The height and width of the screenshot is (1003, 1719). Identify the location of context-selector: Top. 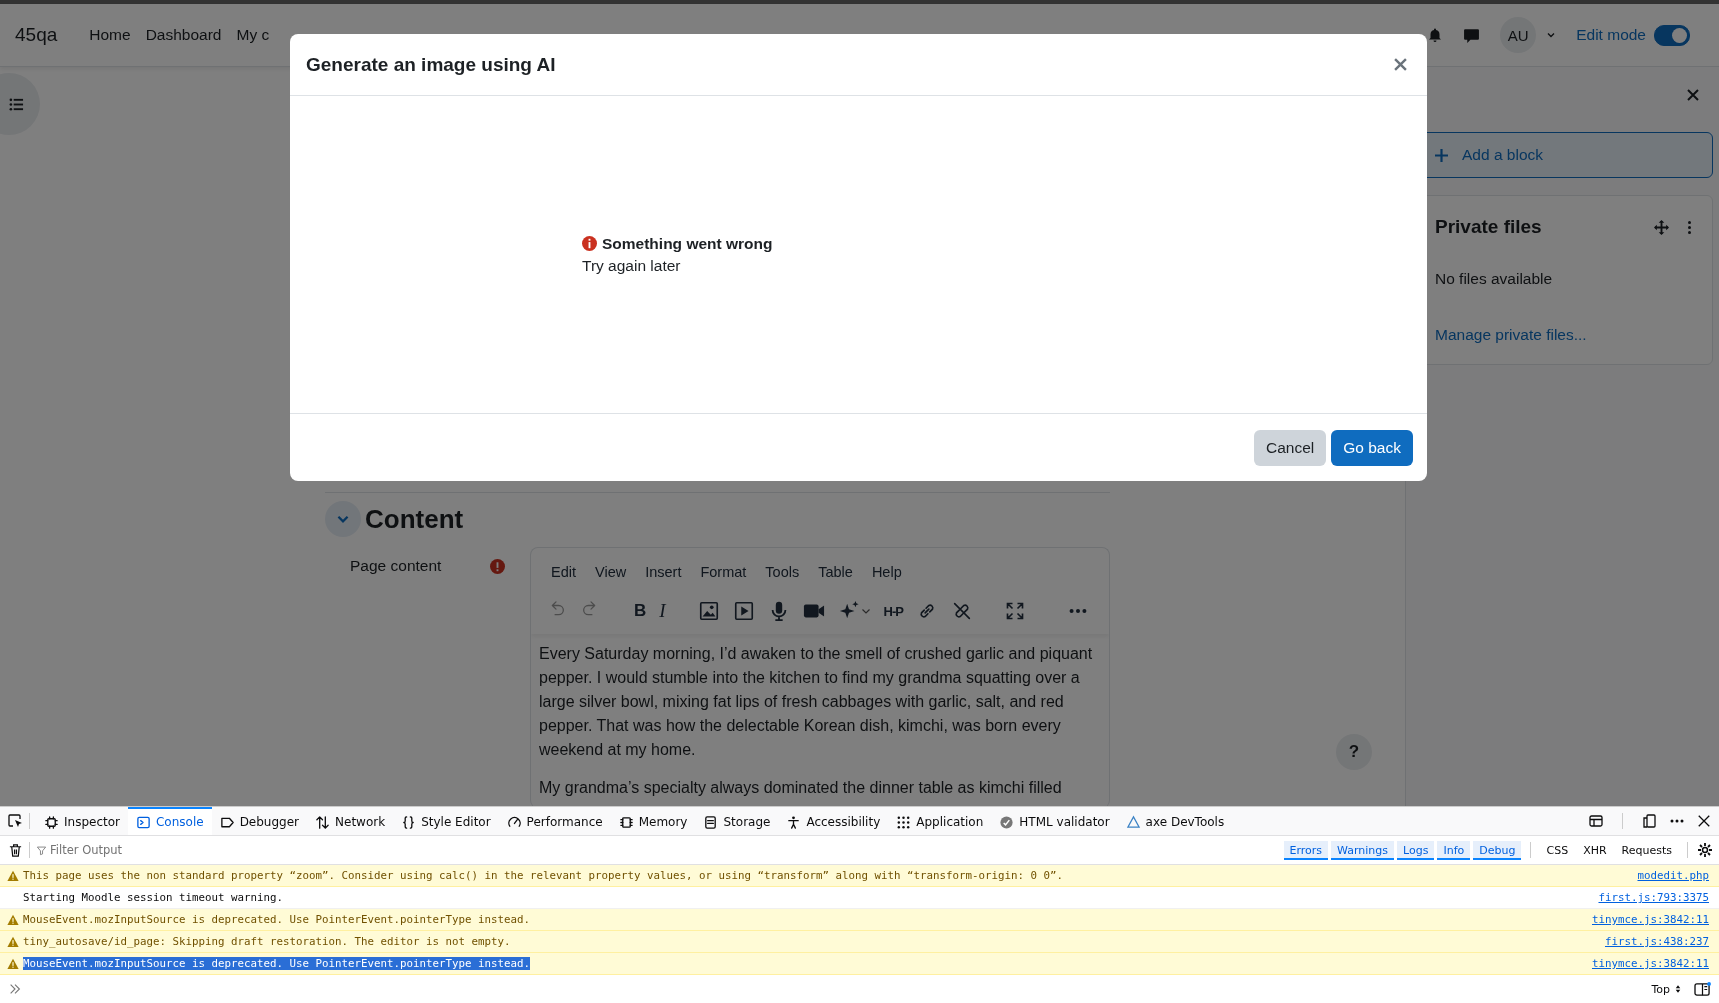
(1660, 989).